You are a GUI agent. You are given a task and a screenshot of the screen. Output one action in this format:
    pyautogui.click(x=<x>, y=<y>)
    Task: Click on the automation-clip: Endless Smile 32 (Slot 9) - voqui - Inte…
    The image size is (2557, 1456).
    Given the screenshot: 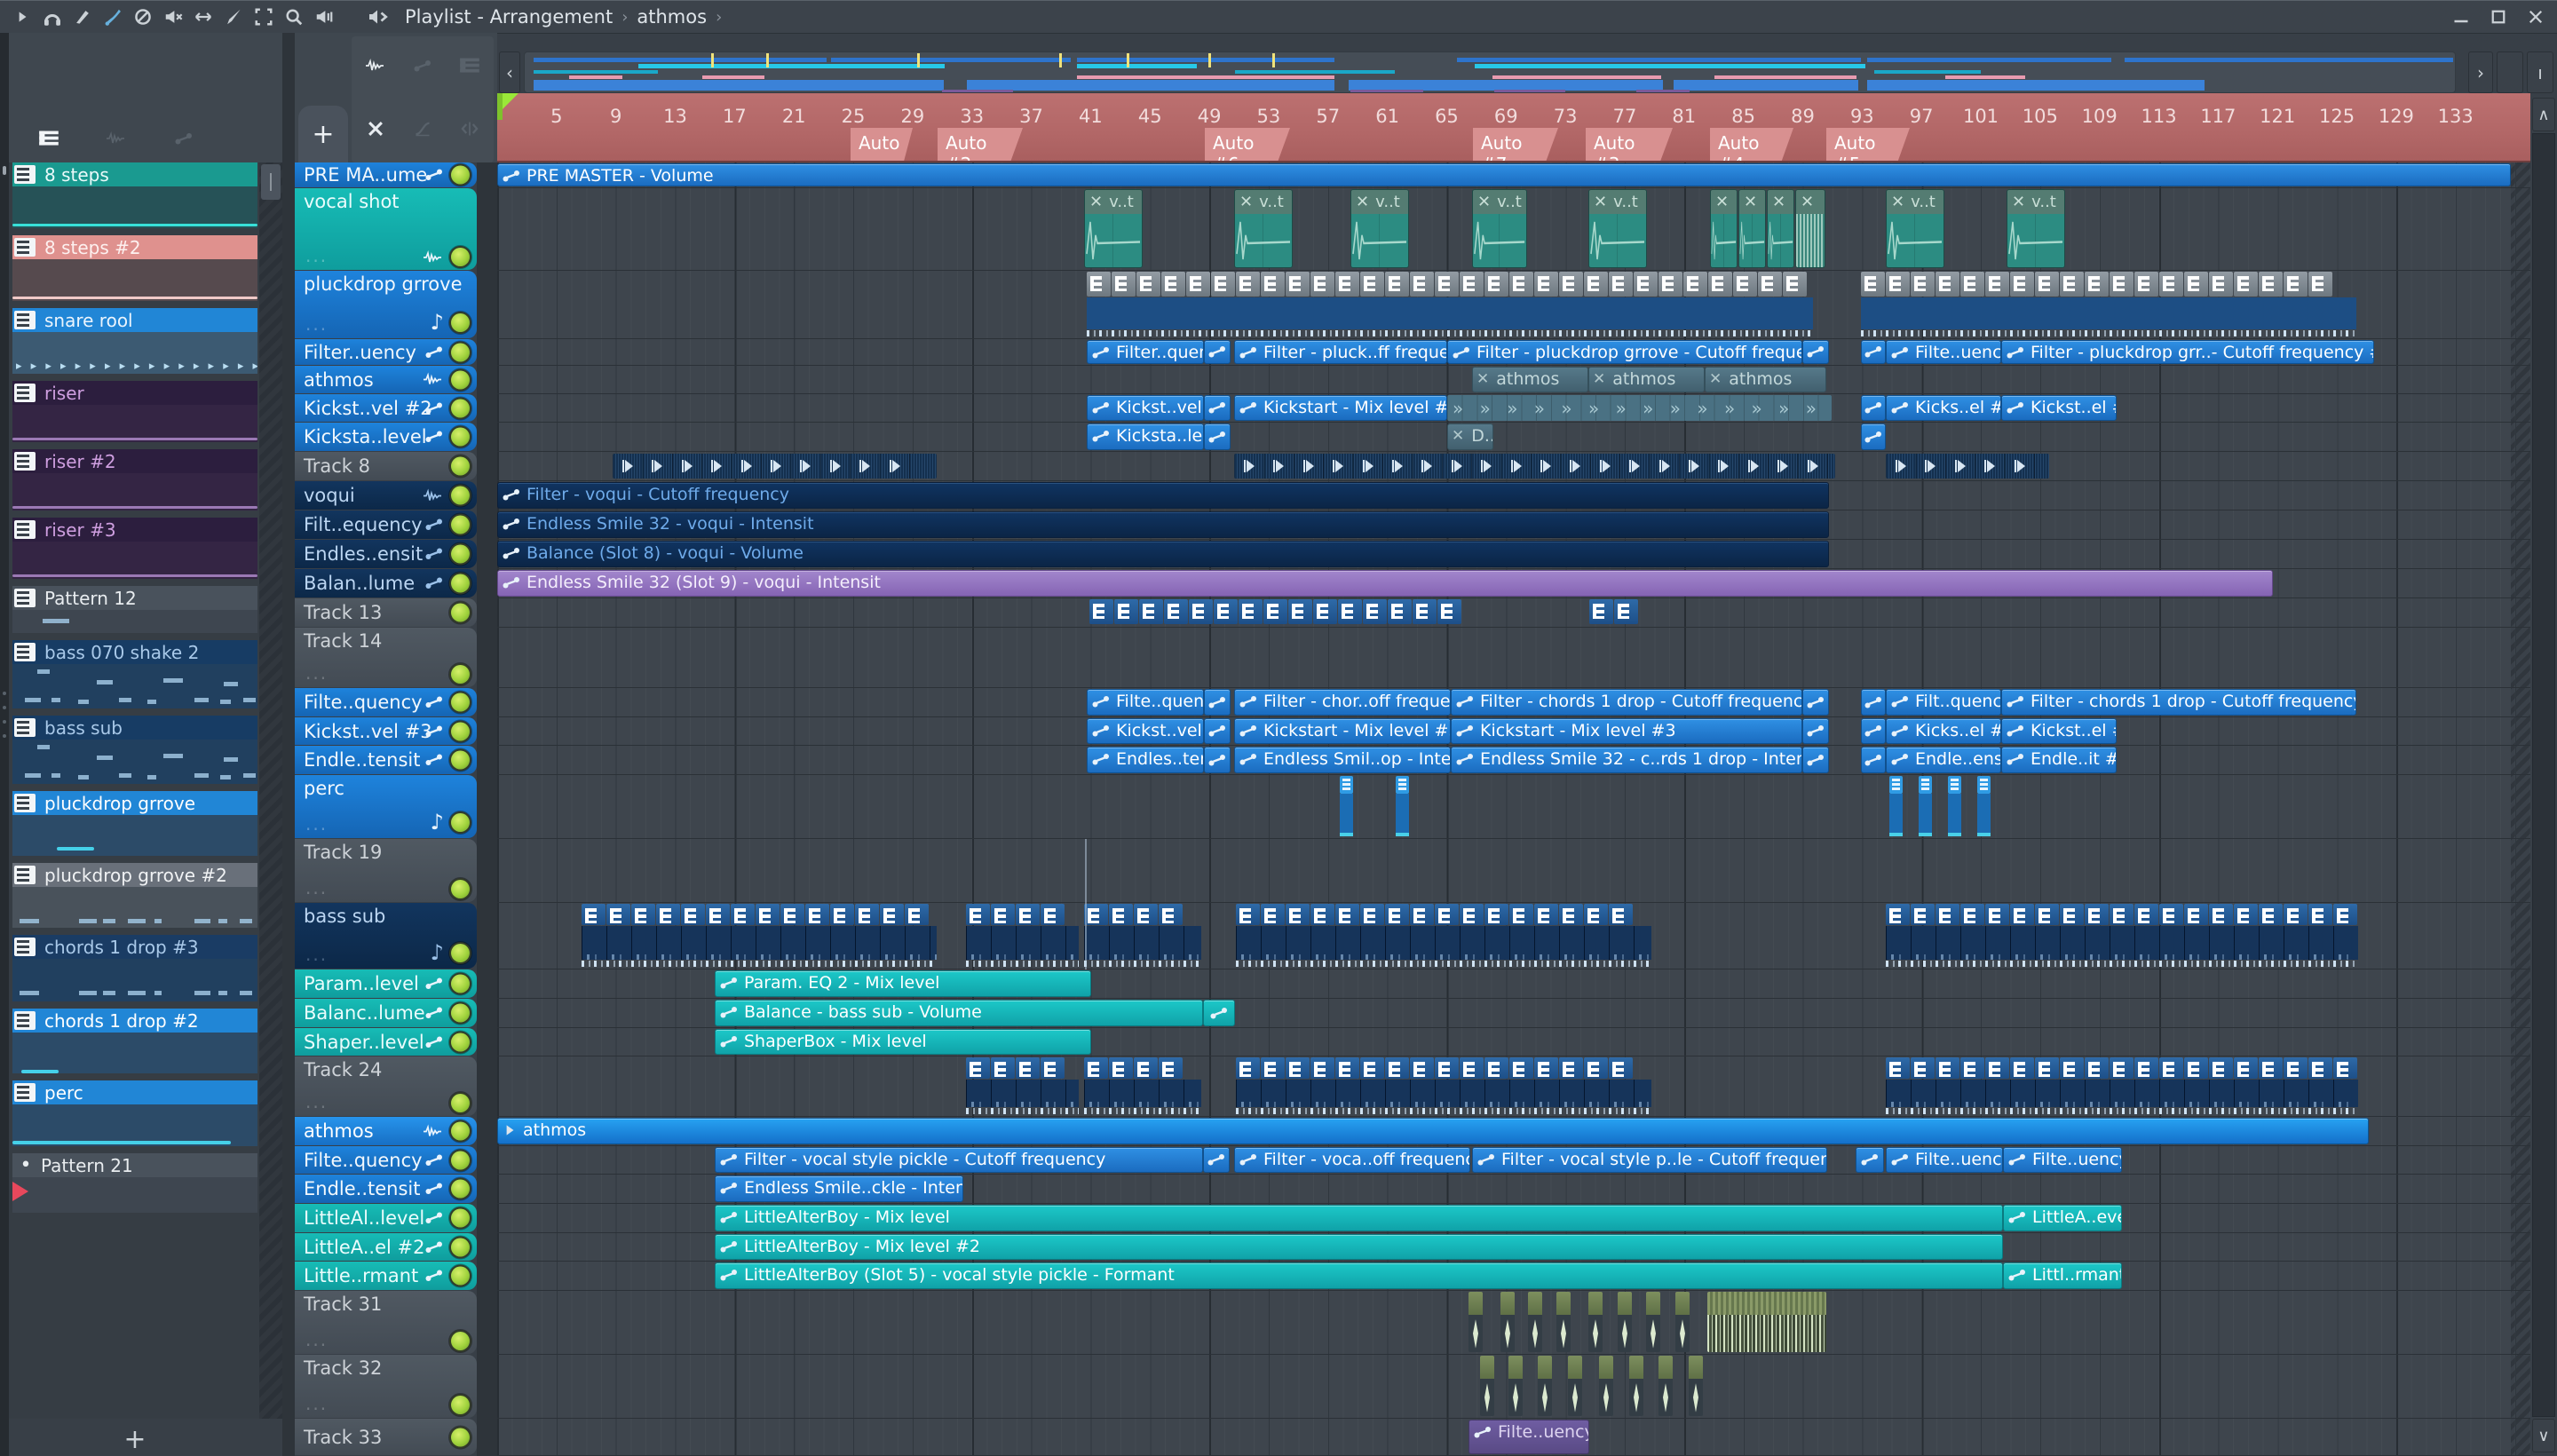 What is the action you would take?
    pyautogui.click(x=1385, y=583)
    